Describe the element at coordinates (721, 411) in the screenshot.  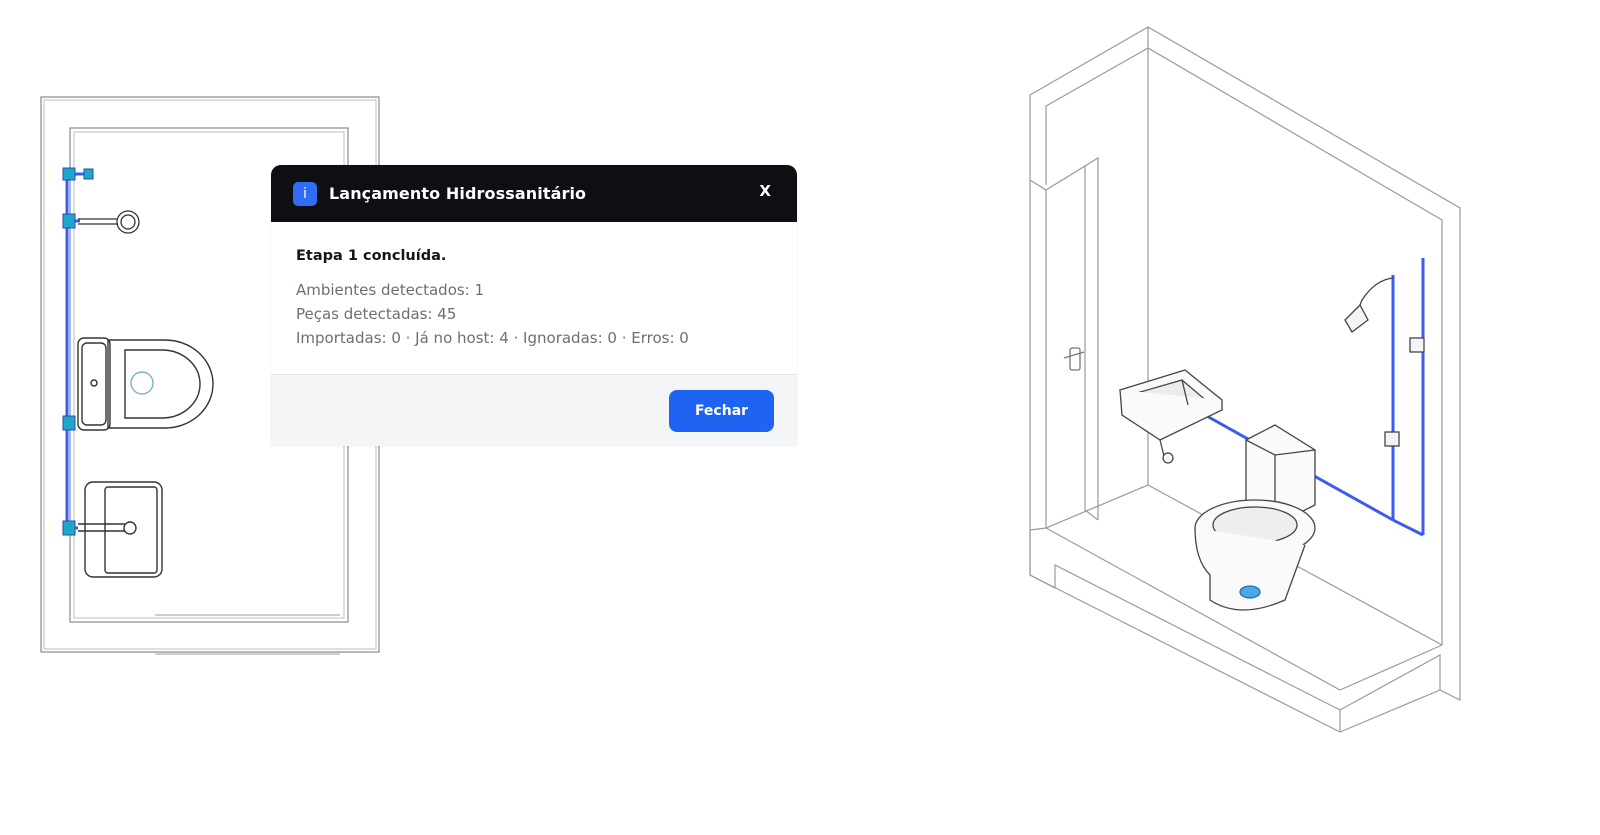
I see `close-dialog-button: Fechar` at that location.